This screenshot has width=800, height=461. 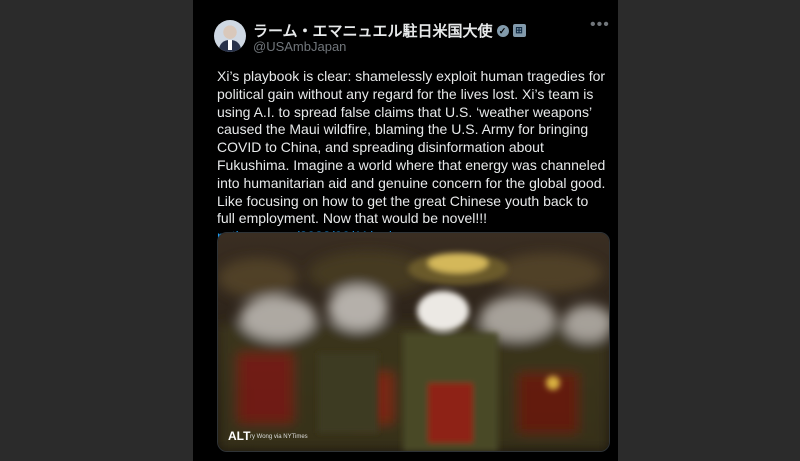 I want to click on avatar-shirt, so click(x=230, y=45).